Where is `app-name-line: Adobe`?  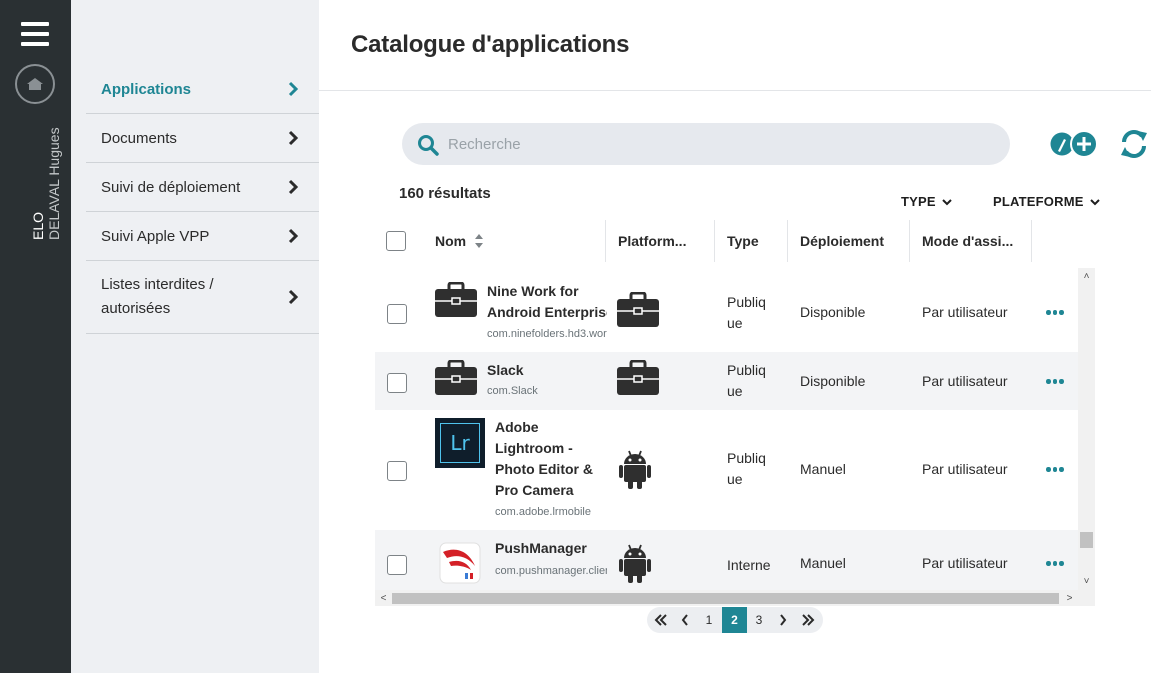 app-name-line: Adobe is located at coordinates (517, 427).